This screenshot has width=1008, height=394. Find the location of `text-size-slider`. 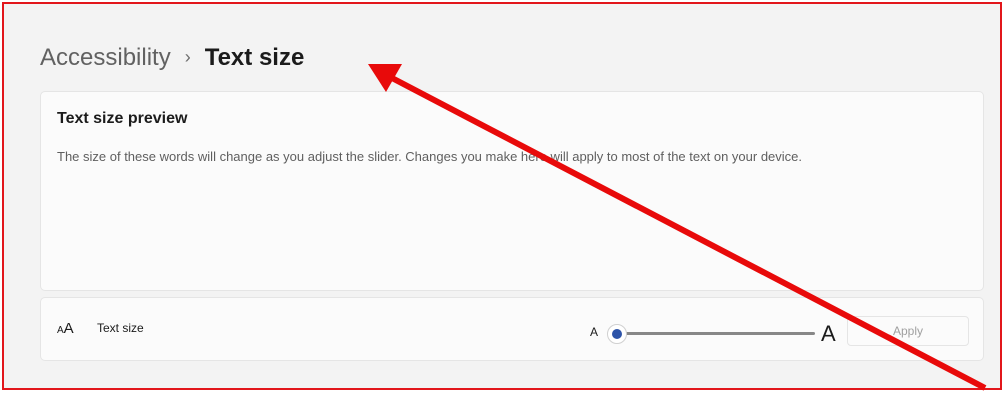

text-size-slider is located at coordinates (711, 333).